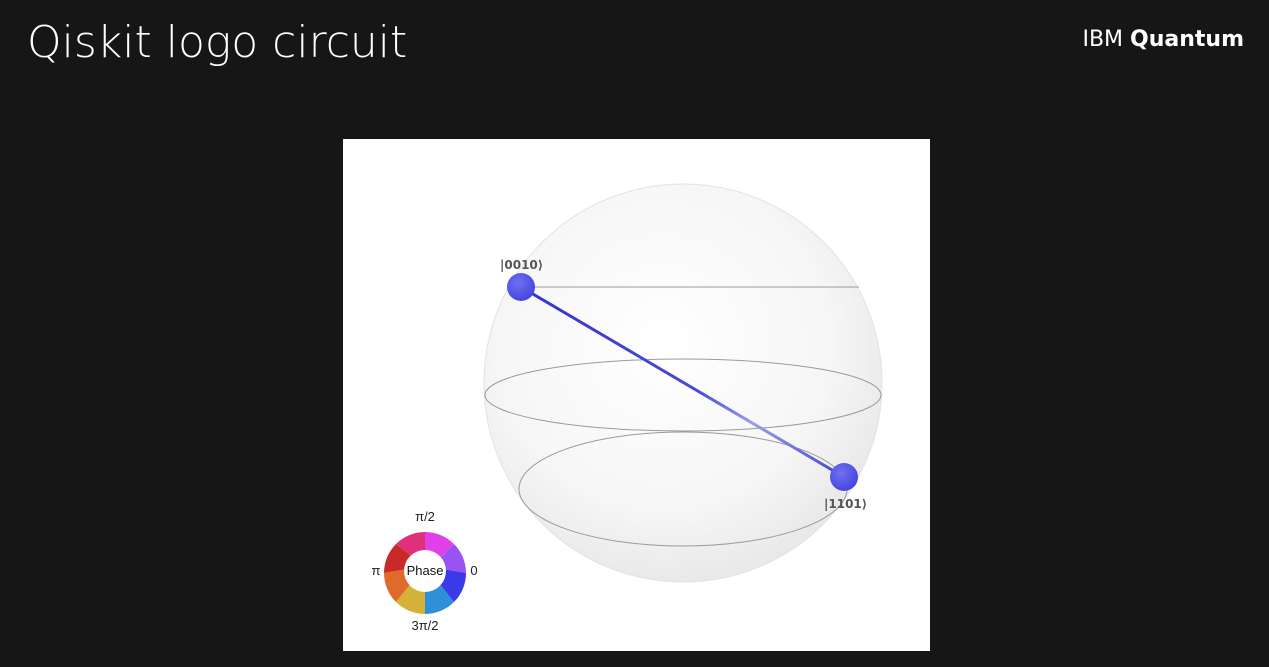  I want to click on brand-product: Quantum, so click(1187, 39).